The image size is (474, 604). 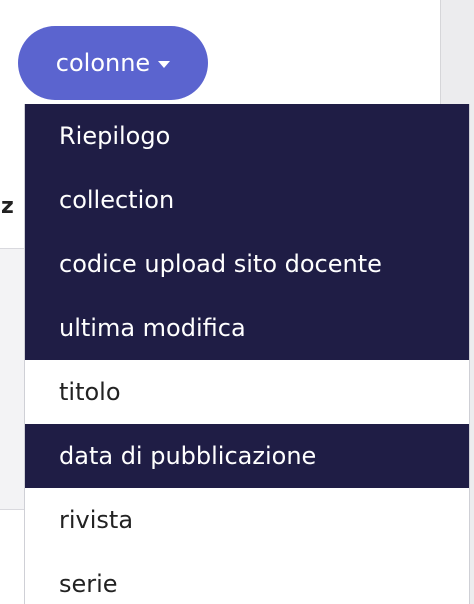 I want to click on columns-button-label: colonne, so click(x=103, y=63).